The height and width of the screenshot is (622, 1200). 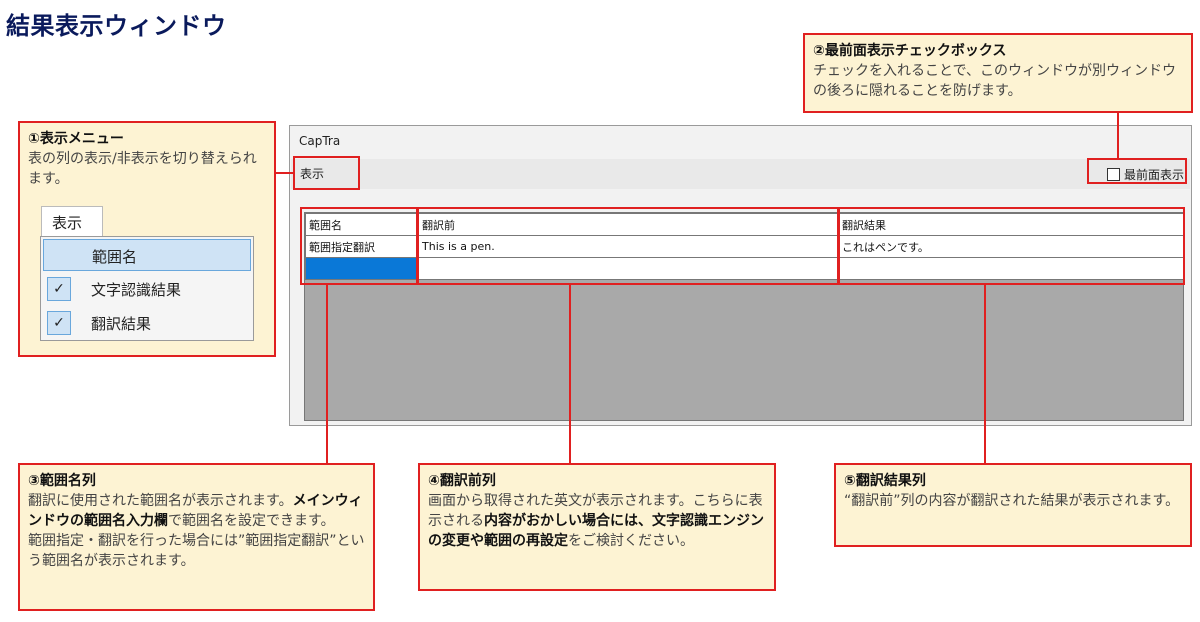 What do you see at coordinates (121, 324) in the screenshot?
I see `mini-menu-item-label: 翻訳結果` at bounding box center [121, 324].